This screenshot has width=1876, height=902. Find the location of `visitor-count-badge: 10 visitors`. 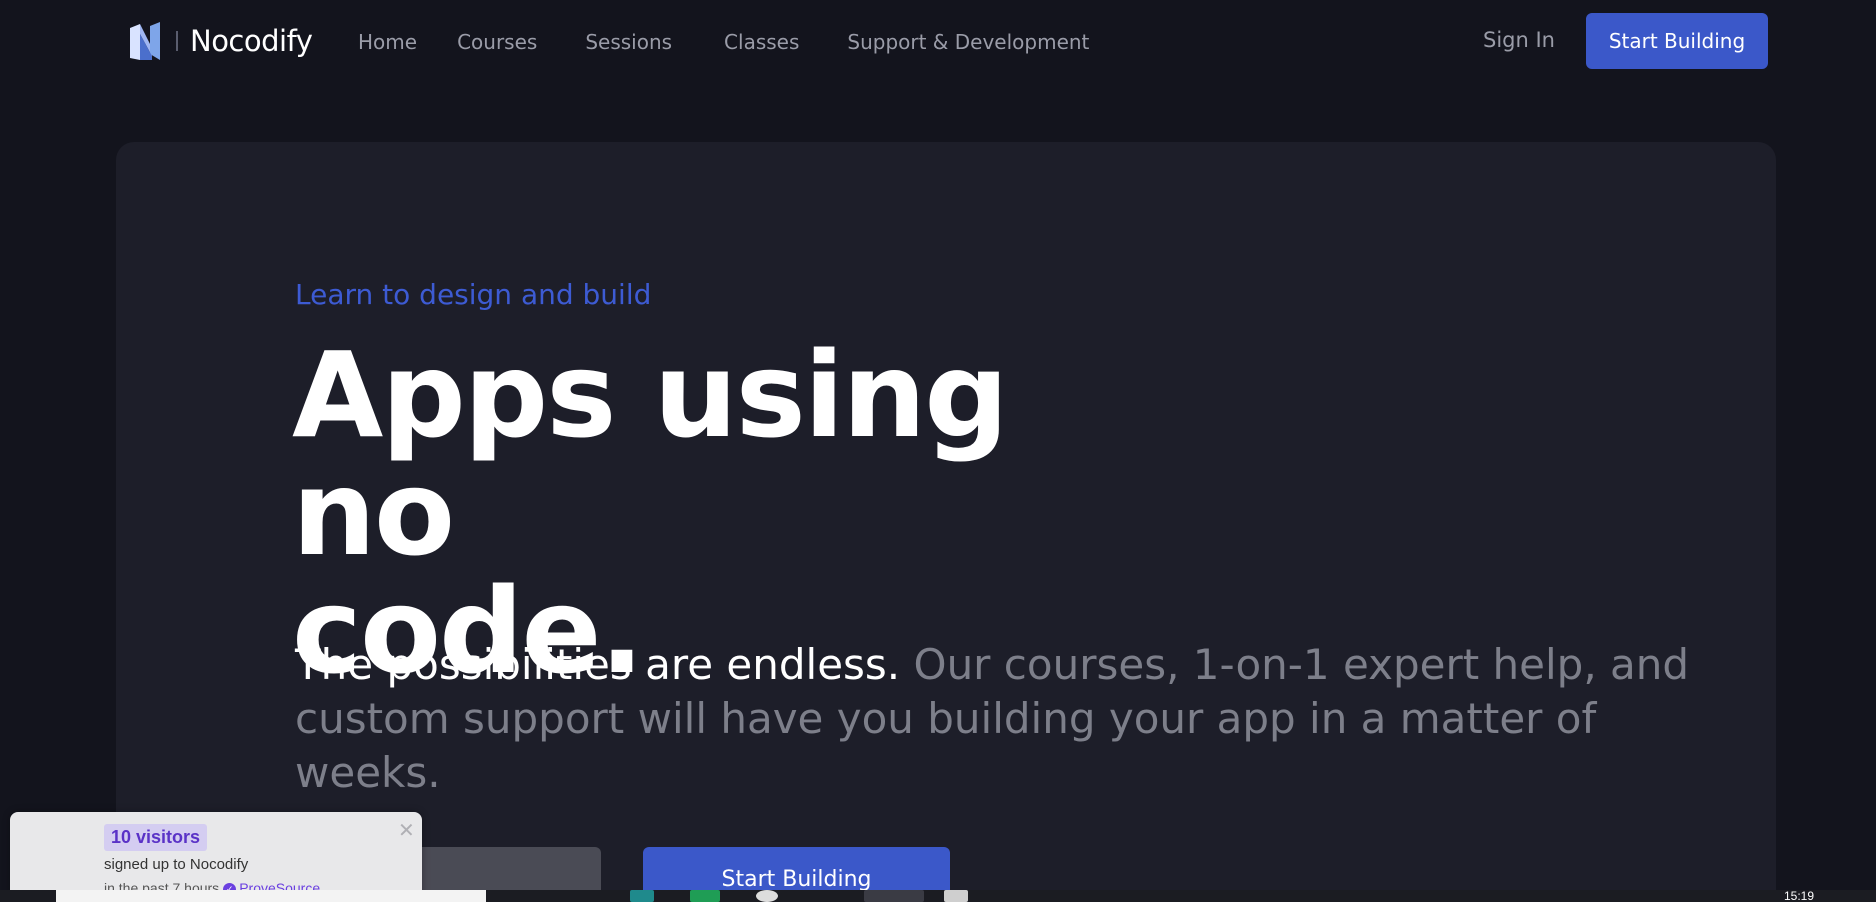

visitor-count-badge: 10 visitors is located at coordinates (156, 837).